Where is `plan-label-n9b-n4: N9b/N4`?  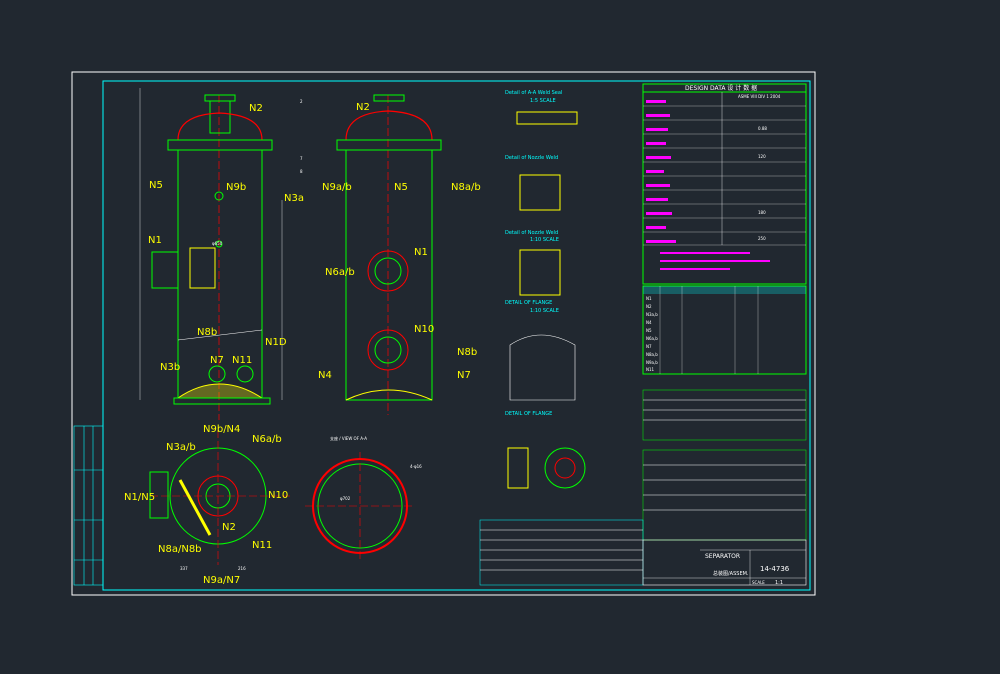
plan-label-n9b-n4: N9b/N4 is located at coordinates (221, 429).